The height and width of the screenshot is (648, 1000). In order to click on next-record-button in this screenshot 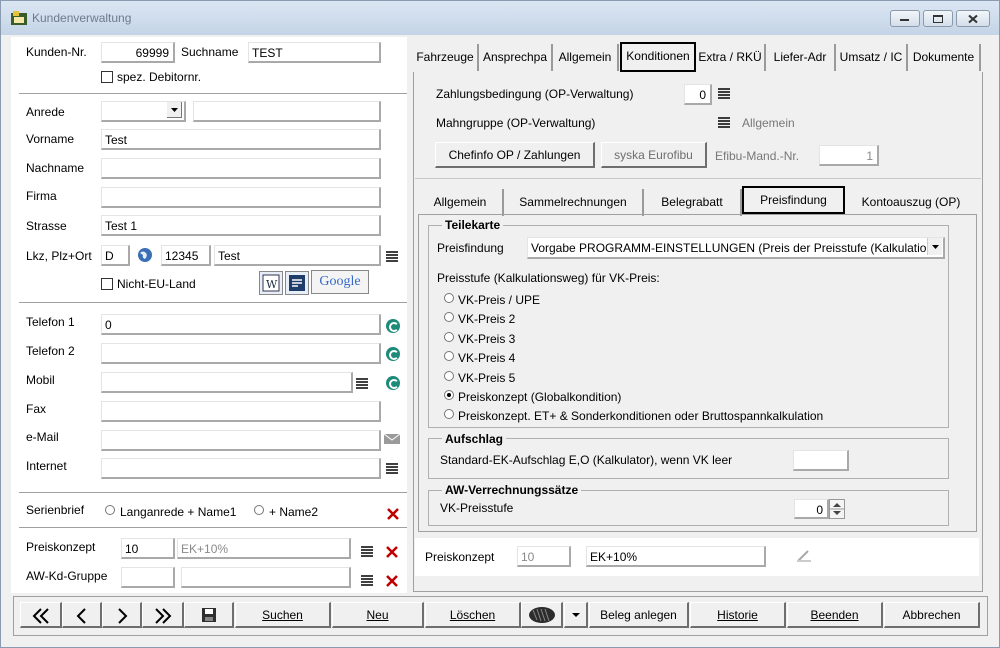, I will do `click(122, 615)`.